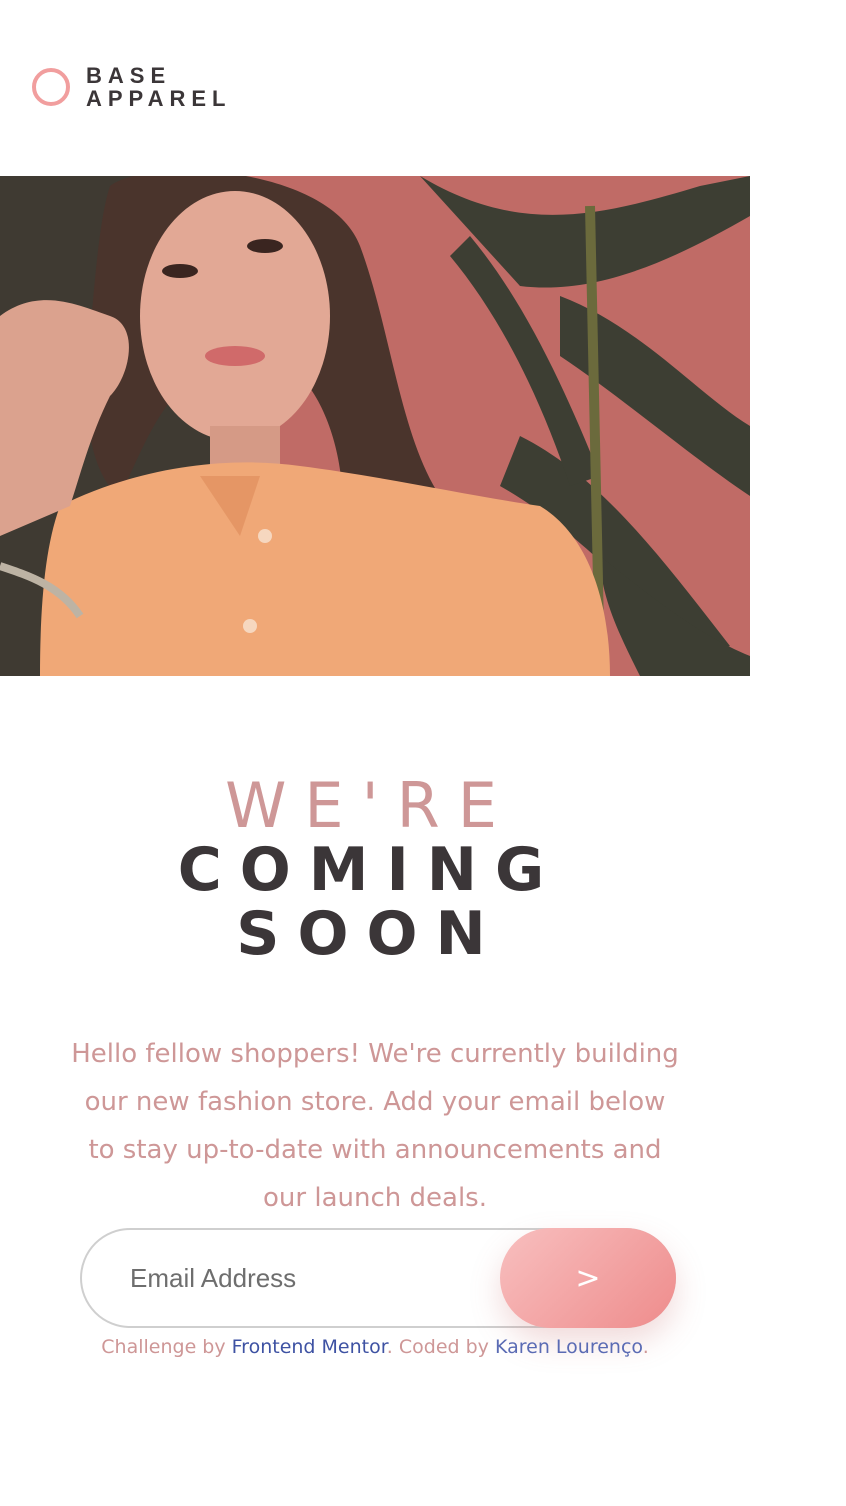  Describe the element at coordinates (370, 805) in the screenshot. I see `headline-line-1: WE'RE` at that location.